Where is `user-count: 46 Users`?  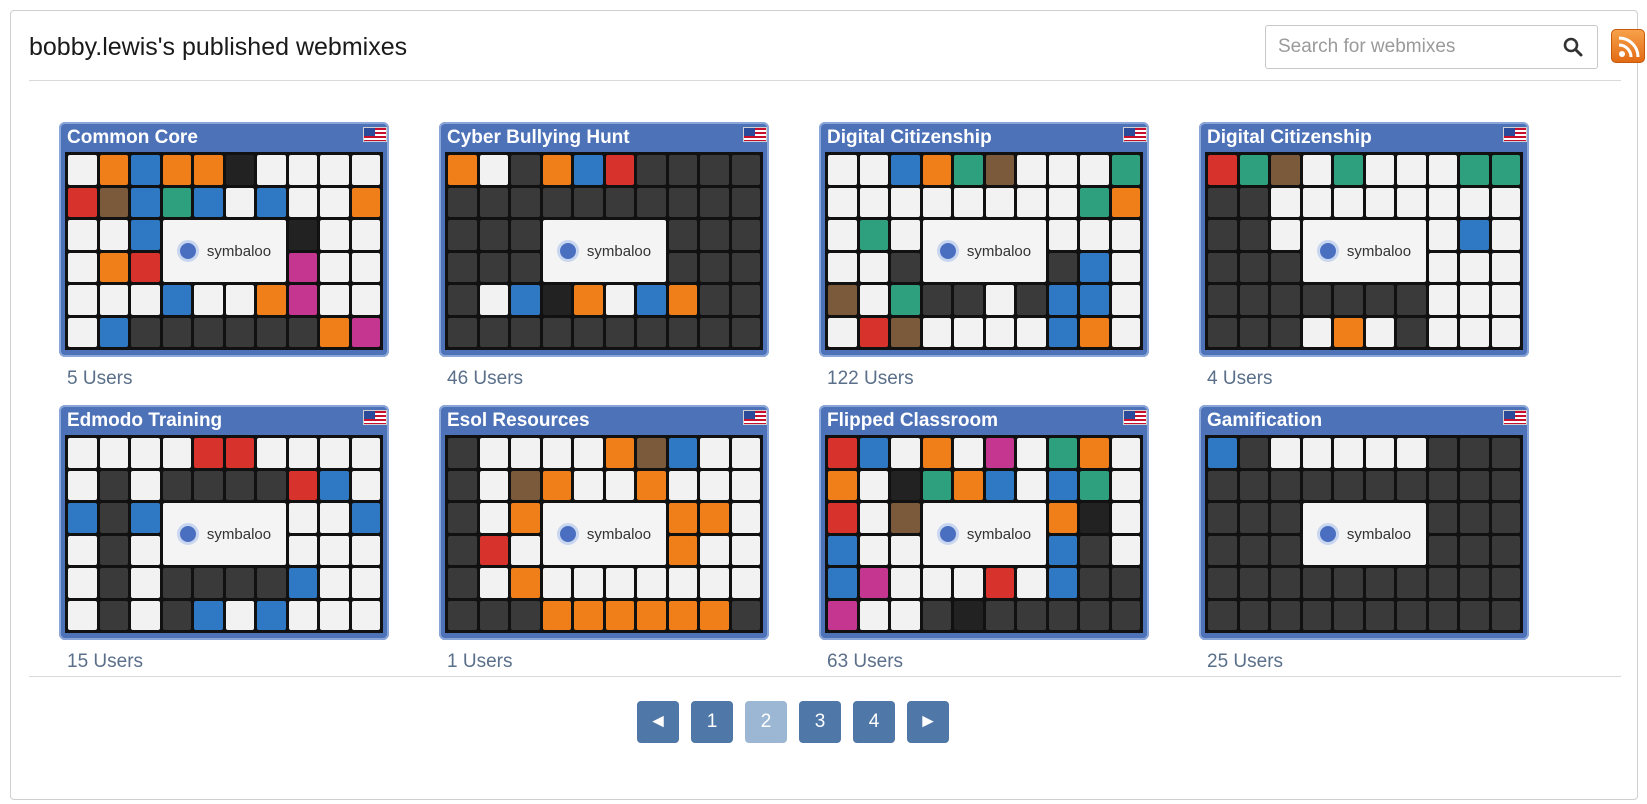 user-count: 46 Users is located at coordinates (485, 378).